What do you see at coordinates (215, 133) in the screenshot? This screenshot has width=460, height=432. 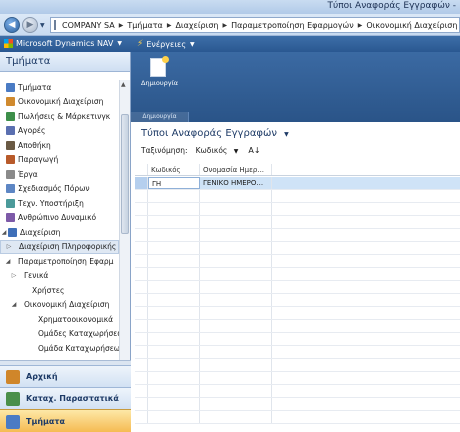 I see `page-title: Τύποι Αναφοράς Εγγραφών ▼` at bounding box center [215, 133].